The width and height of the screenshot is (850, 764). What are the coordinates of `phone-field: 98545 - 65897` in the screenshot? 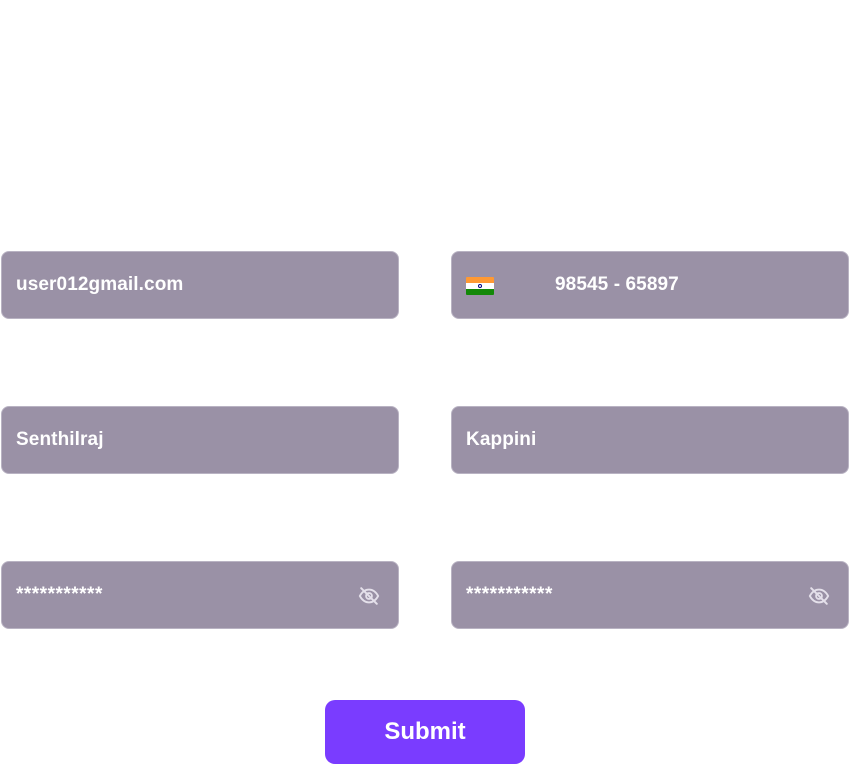 It's located at (650, 285).